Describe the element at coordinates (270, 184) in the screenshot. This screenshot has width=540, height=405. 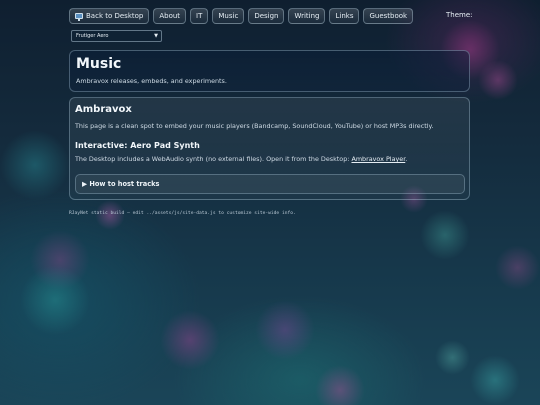
I see `how-to-host-tracks-toggle: ▶ How to host tracks` at that location.